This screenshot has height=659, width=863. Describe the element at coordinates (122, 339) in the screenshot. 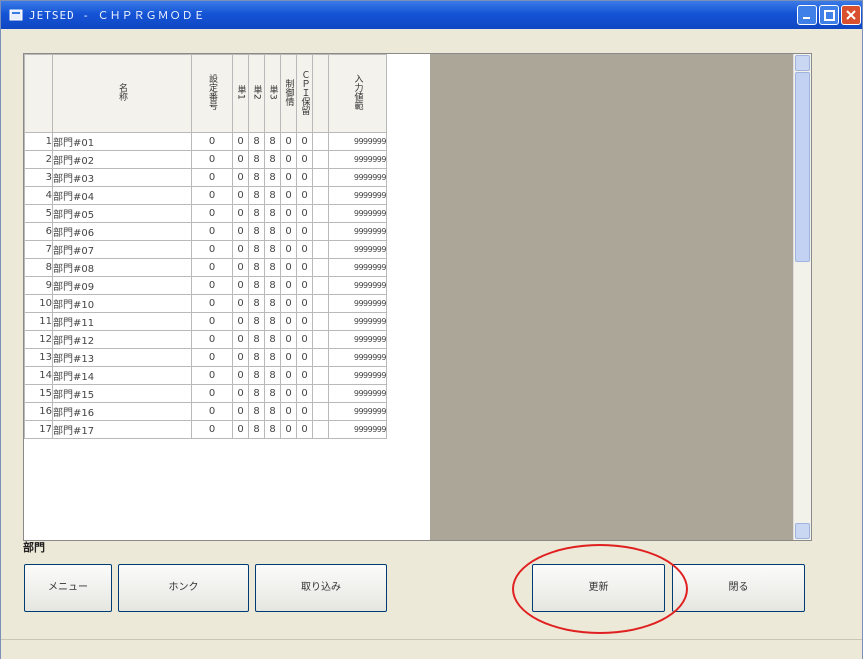

I see `cell-name: 部門#12` at that location.